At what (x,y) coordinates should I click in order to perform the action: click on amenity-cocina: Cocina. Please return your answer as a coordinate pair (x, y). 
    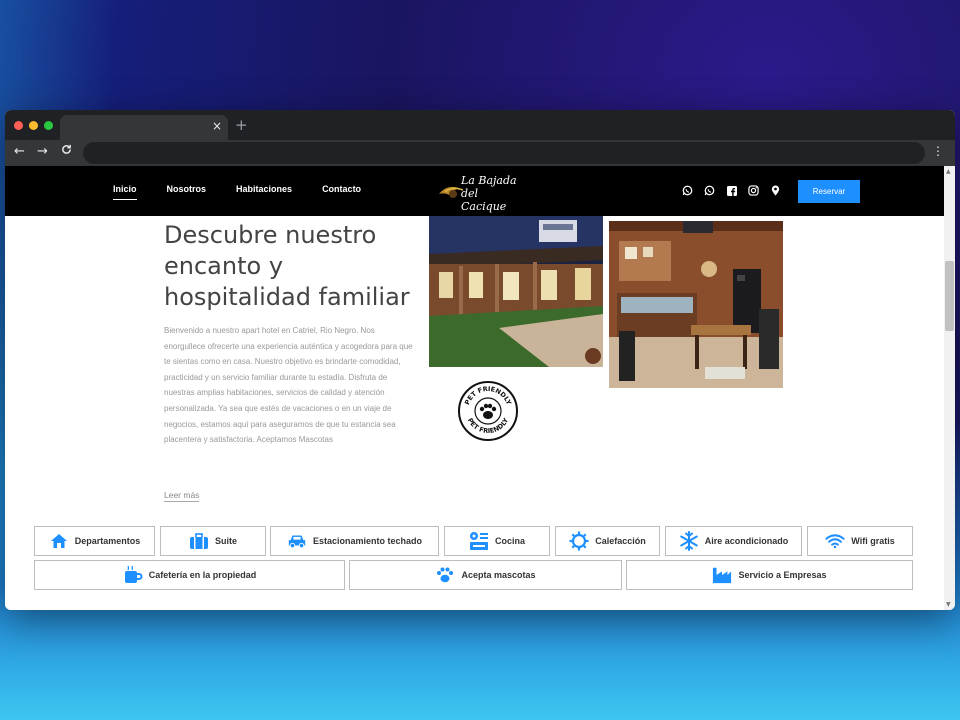
    Looking at the image, I should click on (497, 541).